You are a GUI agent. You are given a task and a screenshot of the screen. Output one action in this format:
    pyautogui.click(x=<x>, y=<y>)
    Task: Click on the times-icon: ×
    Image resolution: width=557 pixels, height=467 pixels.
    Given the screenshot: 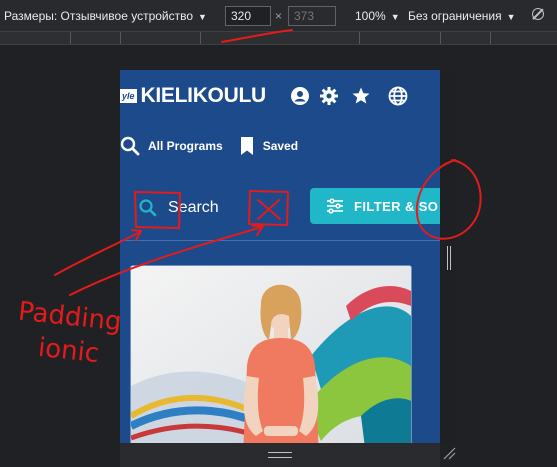 What is the action you would take?
    pyautogui.click(x=279, y=16)
    